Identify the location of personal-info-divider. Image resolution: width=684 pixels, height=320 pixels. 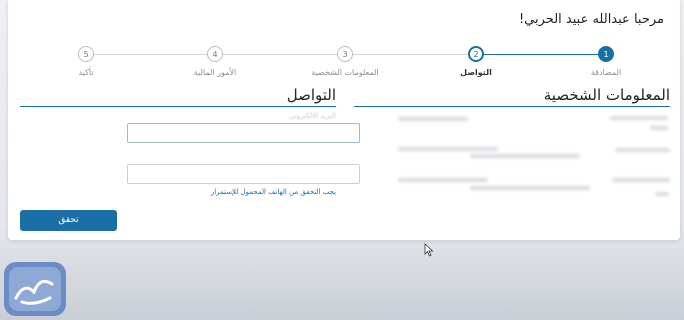
(512, 106).